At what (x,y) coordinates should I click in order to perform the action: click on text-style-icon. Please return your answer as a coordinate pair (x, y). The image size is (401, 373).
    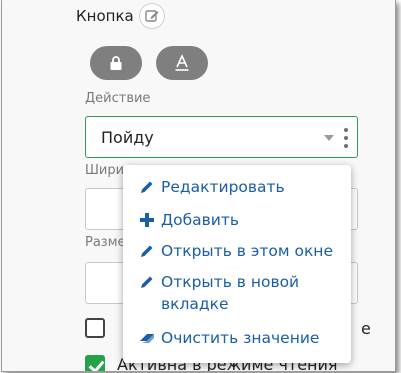
    Looking at the image, I should click on (182, 62).